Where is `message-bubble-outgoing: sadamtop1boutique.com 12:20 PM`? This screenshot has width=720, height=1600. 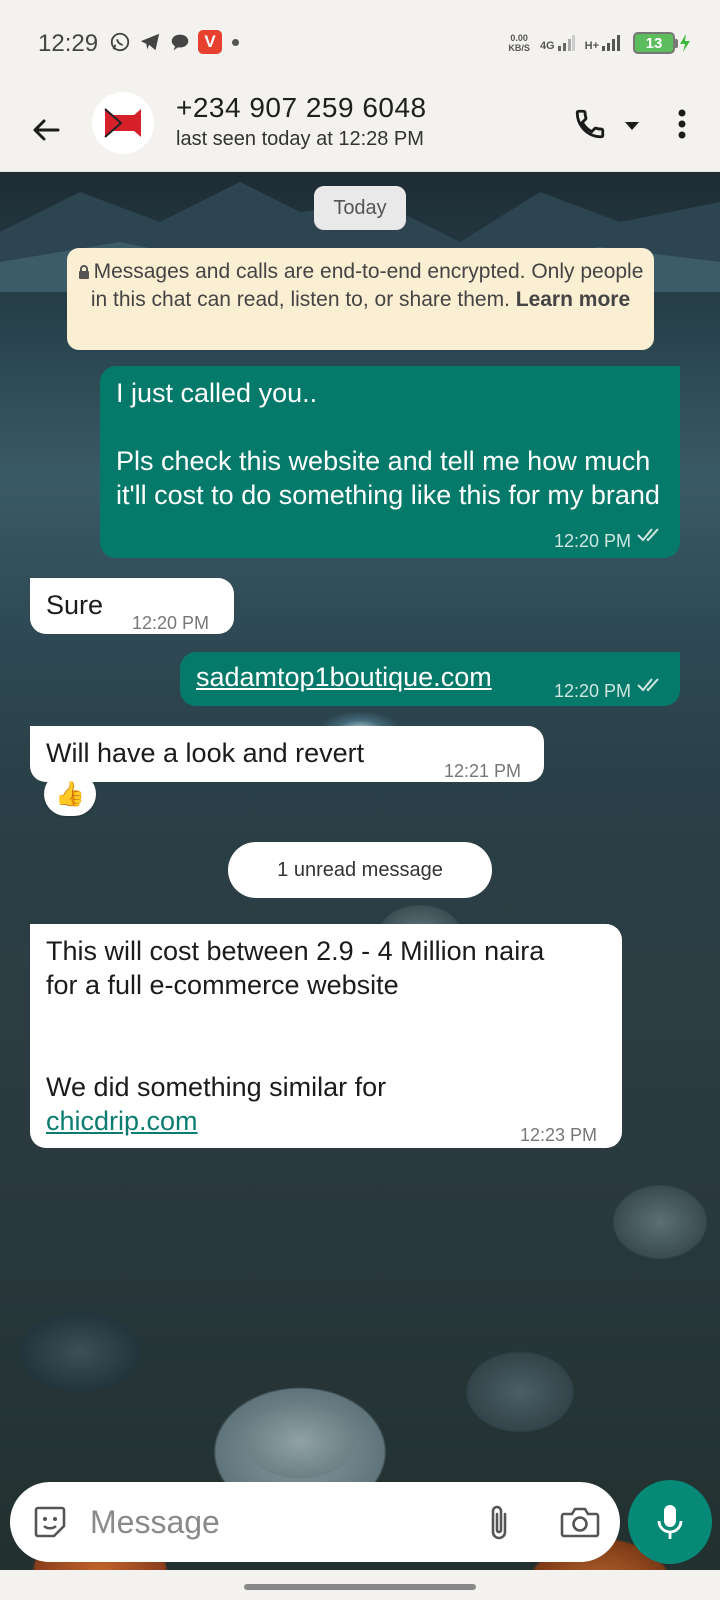 message-bubble-outgoing: sadamtop1boutique.com 12:20 PM is located at coordinates (430, 679).